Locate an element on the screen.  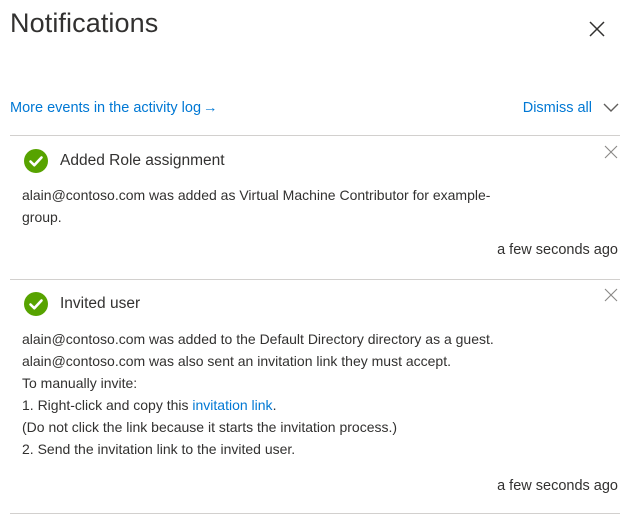
notification-body-line: group. is located at coordinates (42, 217).